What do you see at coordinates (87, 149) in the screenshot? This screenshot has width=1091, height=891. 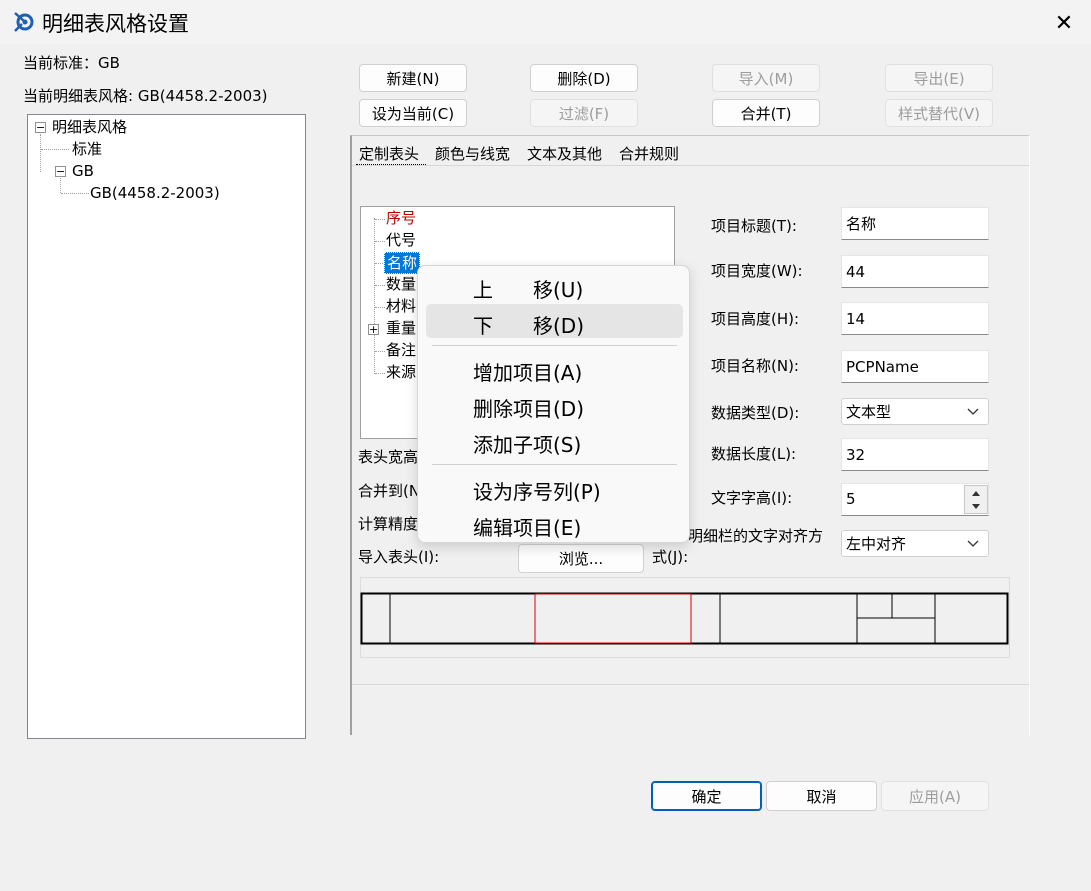 I see `tree-item-standard: 标准` at bounding box center [87, 149].